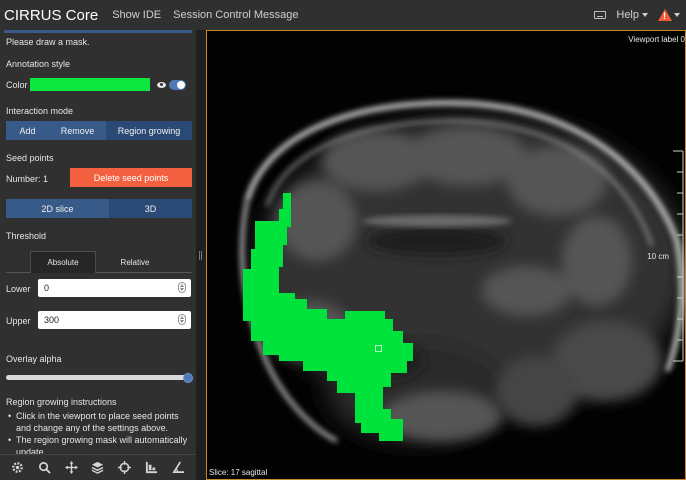 This screenshot has width=686, height=480. Describe the element at coordinates (18, 321) in the screenshot. I see `upper-label: Upper` at that location.